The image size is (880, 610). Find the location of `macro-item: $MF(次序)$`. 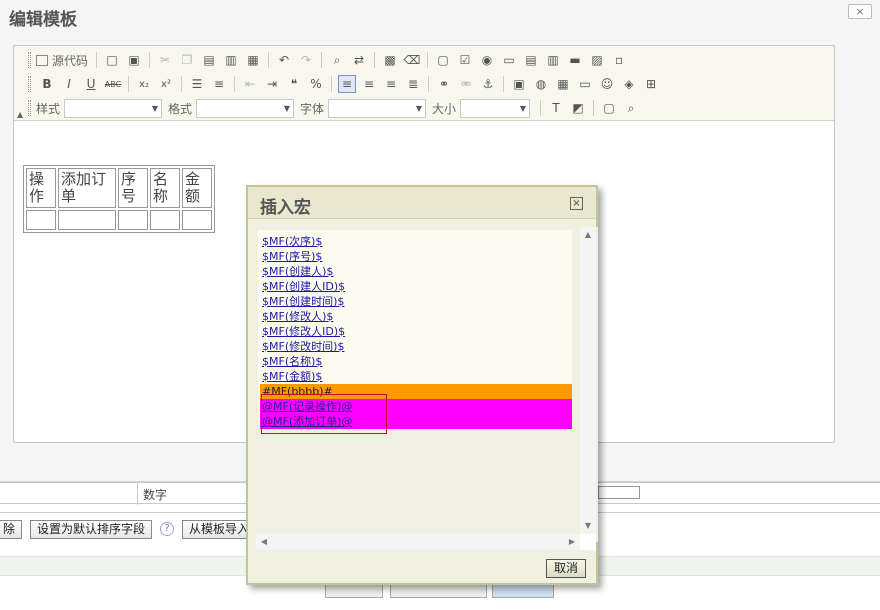

macro-item: $MF(次序)$ is located at coordinates (416, 241).